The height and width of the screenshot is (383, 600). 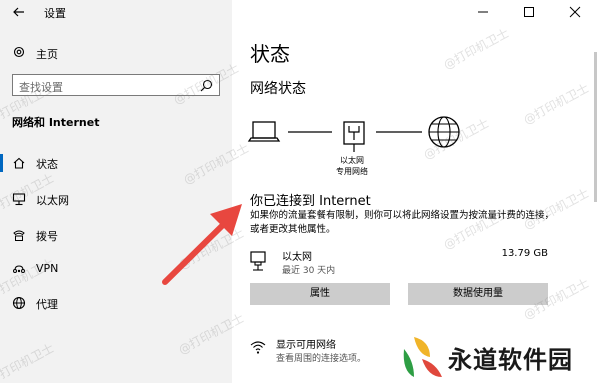 I want to click on home-status-icon, so click(x=19, y=163).